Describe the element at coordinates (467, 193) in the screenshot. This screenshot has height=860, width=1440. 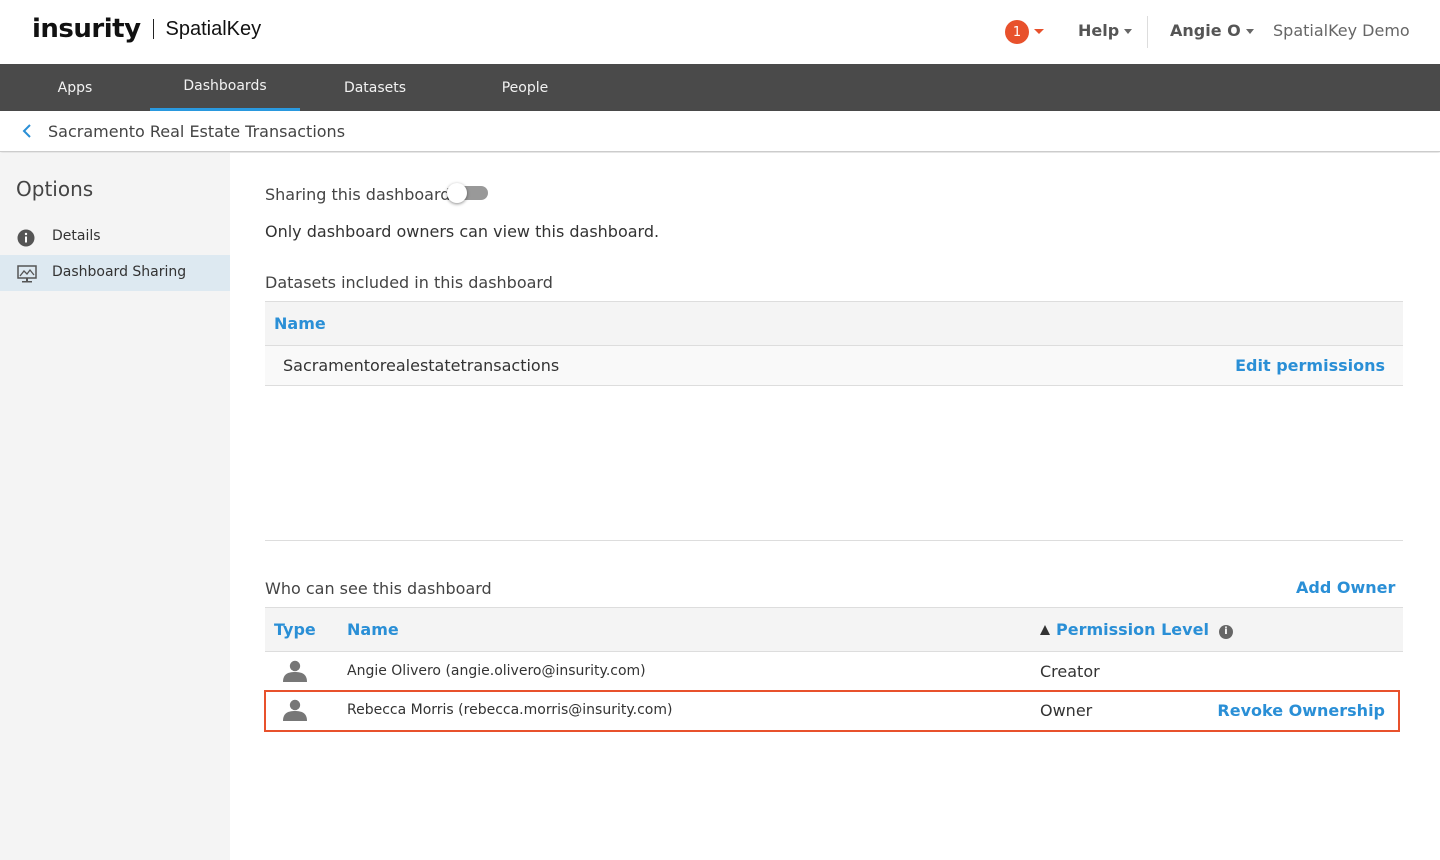
I see `sharing-toggle` at that location.